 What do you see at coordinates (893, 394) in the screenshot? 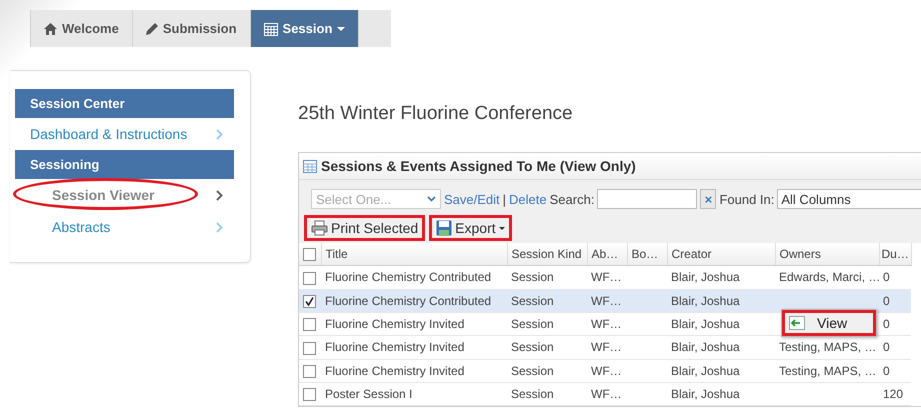
I see `table-cell: 120` at bounding box center [893, 394].